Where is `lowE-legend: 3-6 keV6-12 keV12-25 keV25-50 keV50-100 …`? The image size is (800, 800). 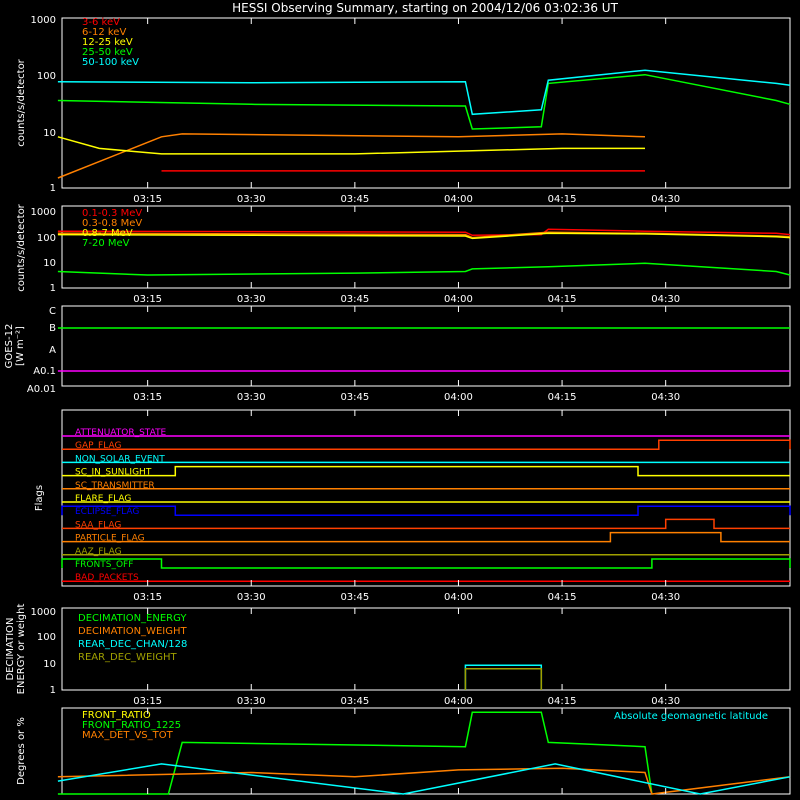
lowE-legend: 3-6 keV6-12 keV12-25 keV25-50 keV50-100 … is located at coordinates (110, 42).